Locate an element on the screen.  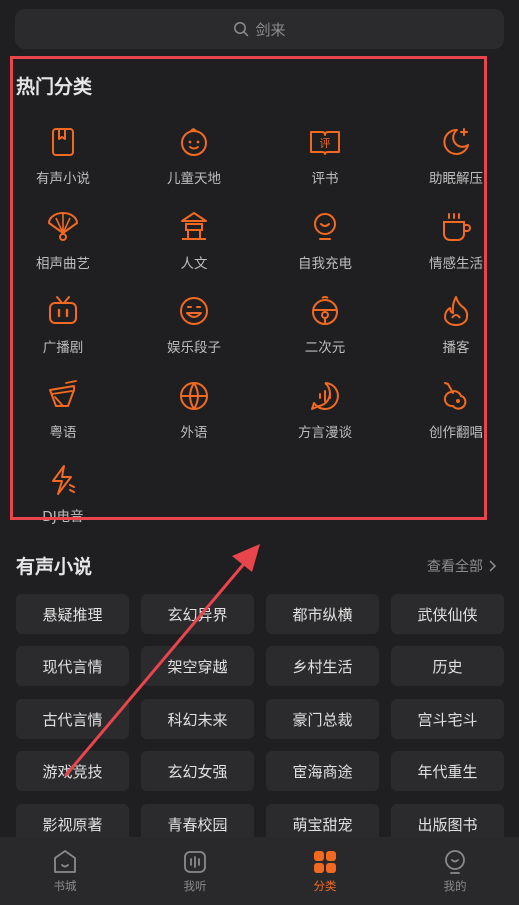
novels-title: 有声小说 is located at coordinates (54, 567).